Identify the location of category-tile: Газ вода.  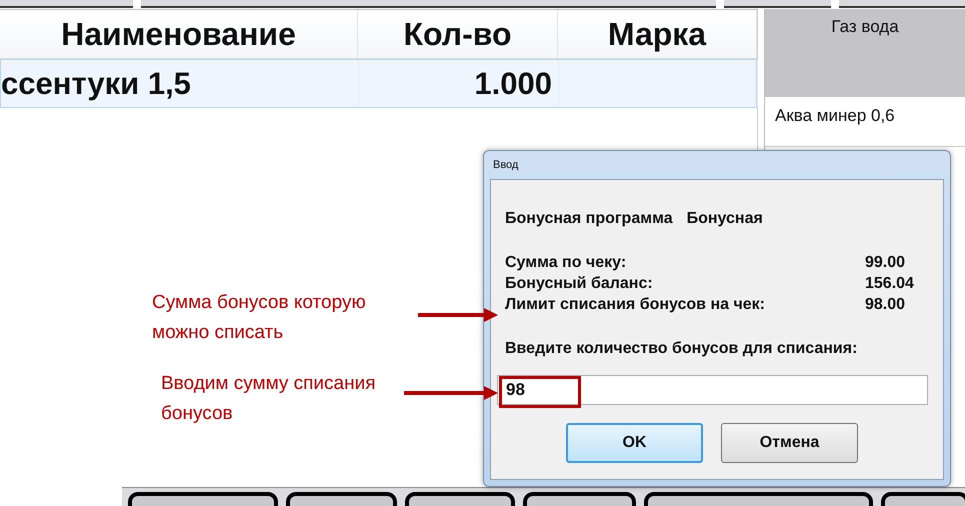
(865, 53).